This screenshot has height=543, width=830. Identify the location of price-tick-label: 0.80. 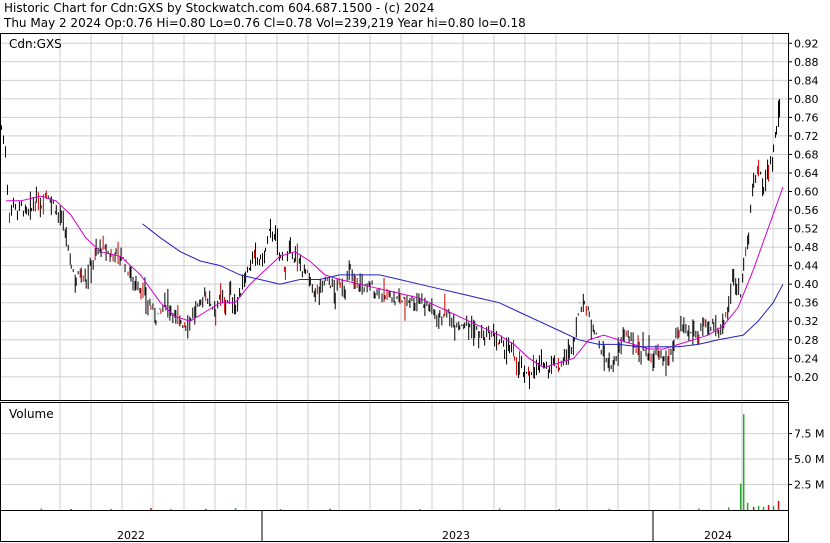
(806, 99).